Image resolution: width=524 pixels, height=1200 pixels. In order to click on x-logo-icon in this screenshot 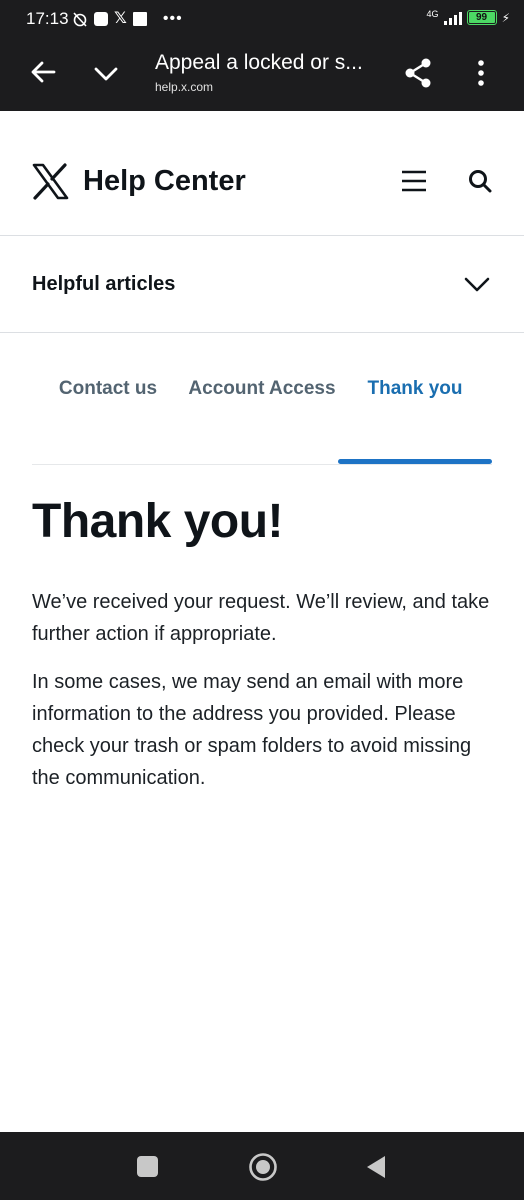, I will do `click(50, 181)`.